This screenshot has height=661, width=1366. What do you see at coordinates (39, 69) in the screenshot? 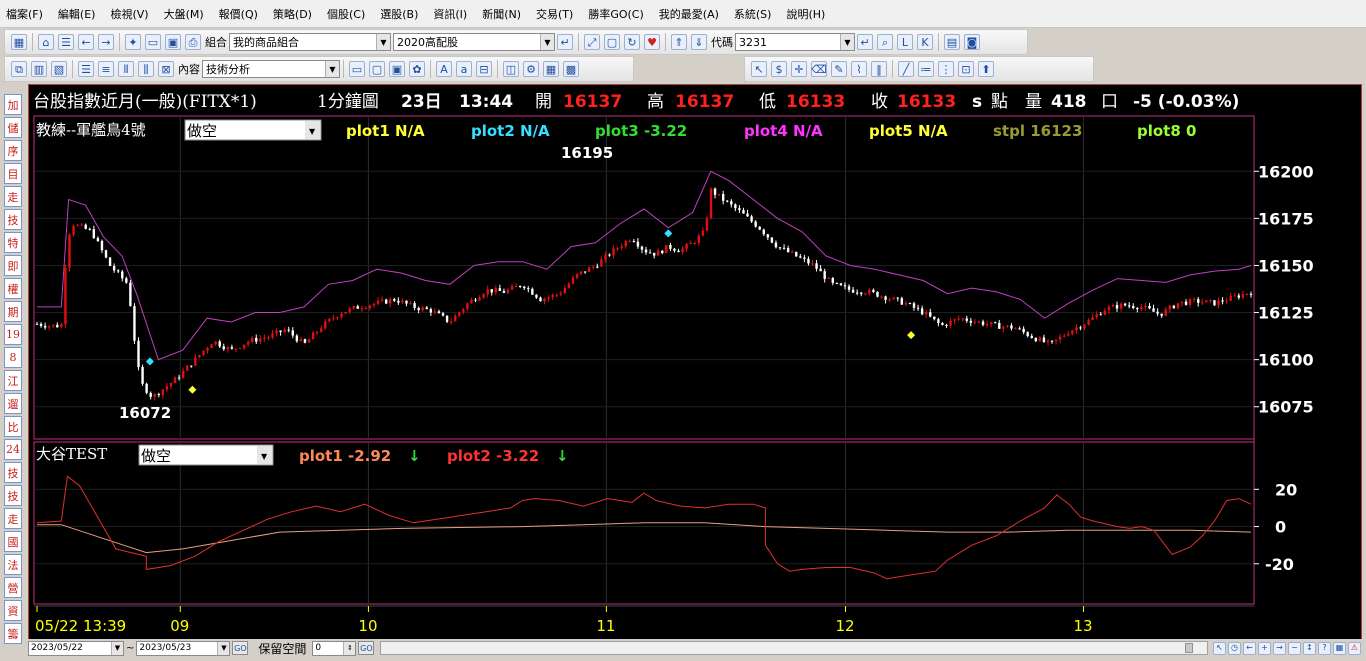
I see `paste-icon: ▥` at bounding box center [39, 69].